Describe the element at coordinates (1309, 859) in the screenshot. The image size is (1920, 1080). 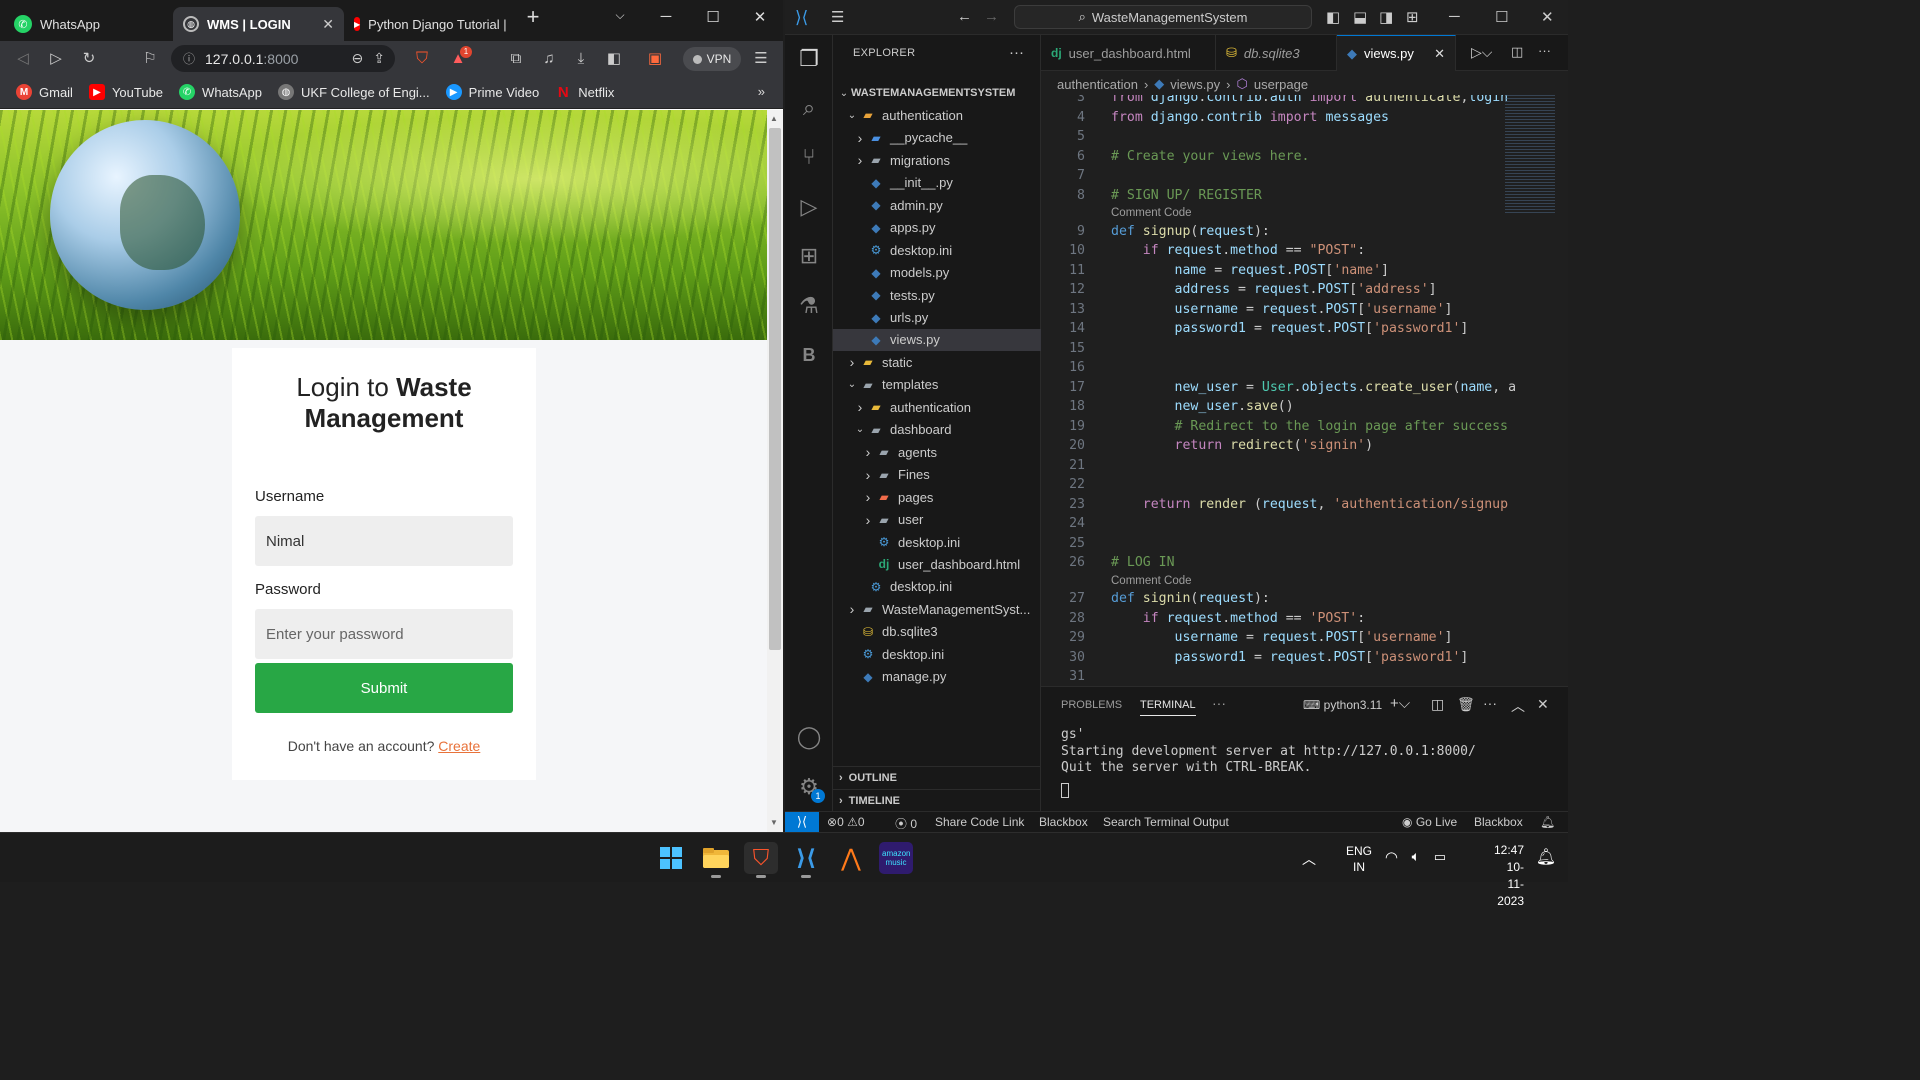
I see `show-hidden-icons-chevron: ︿` at that location.